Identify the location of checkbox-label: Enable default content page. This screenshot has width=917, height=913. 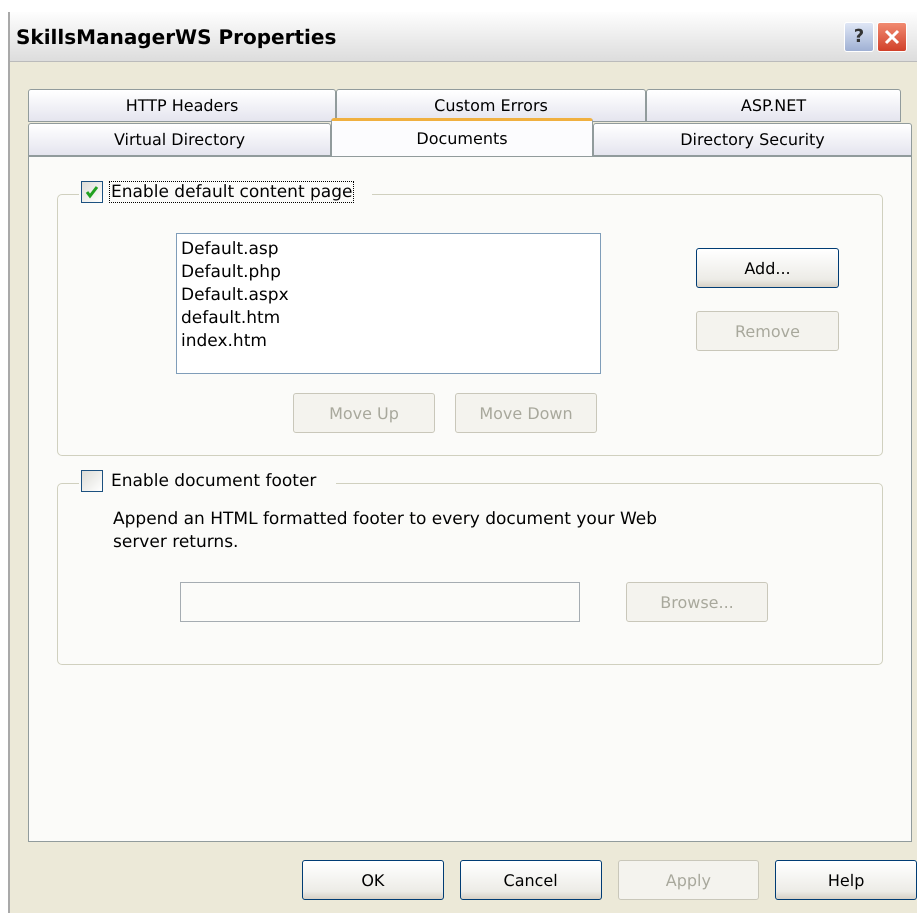
(231, 192).